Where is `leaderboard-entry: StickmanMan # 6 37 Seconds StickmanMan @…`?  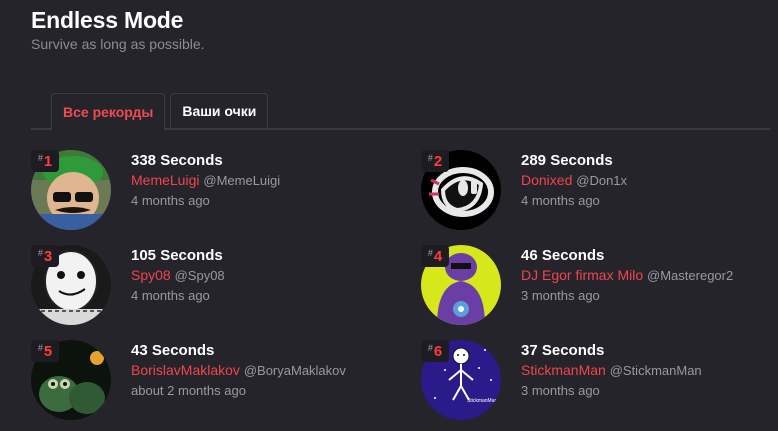 leaderboard-entry: StickmanMan # 6 37 Seconds StickmanMan @… is located at coordinates (599, 382).